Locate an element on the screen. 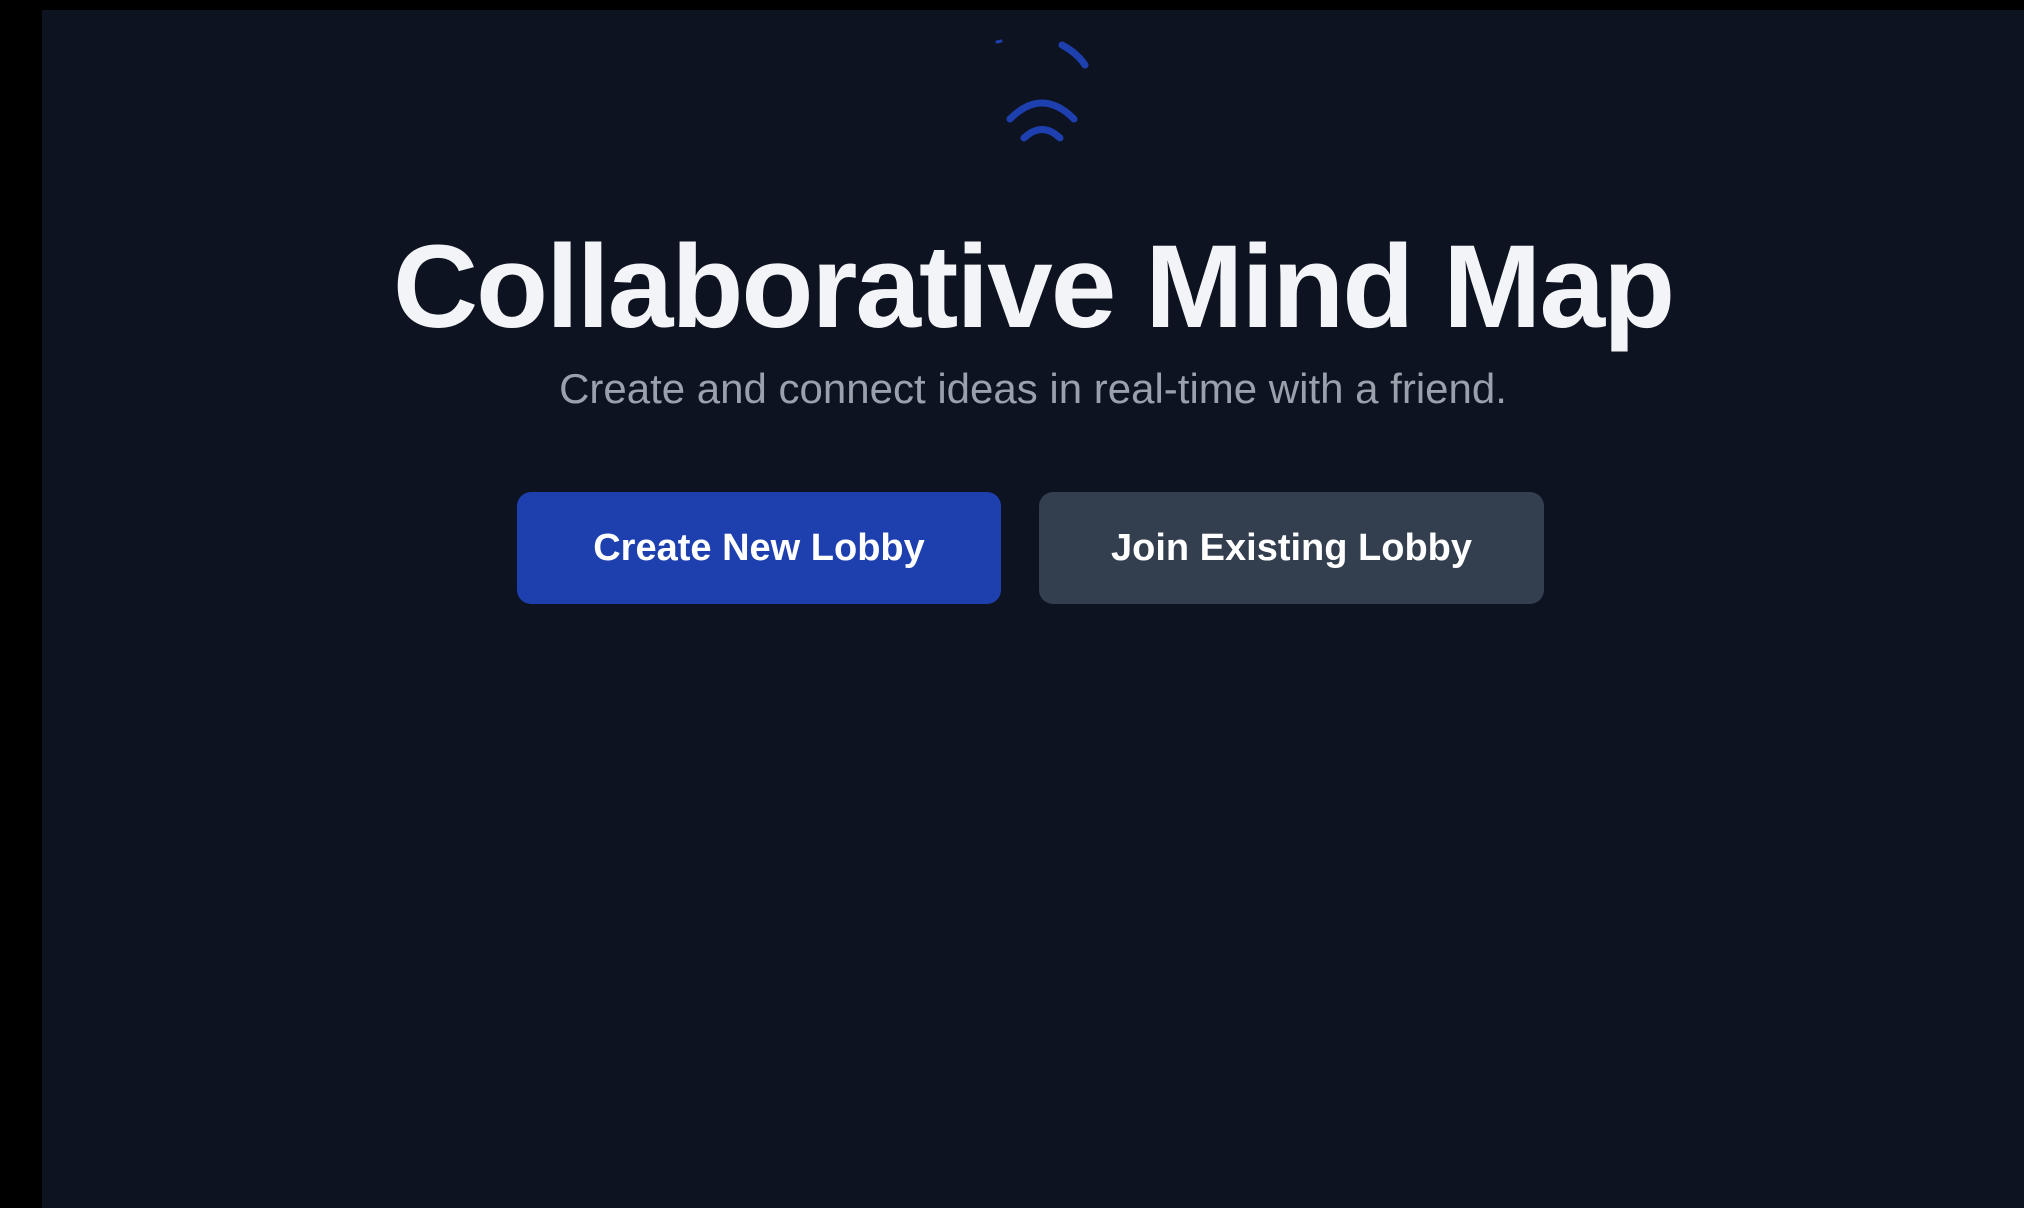 This screenshot has width=2024, height=1208. join-existing-lobby-button: Join Existing Lobby is located at coordinates (1291, 548).